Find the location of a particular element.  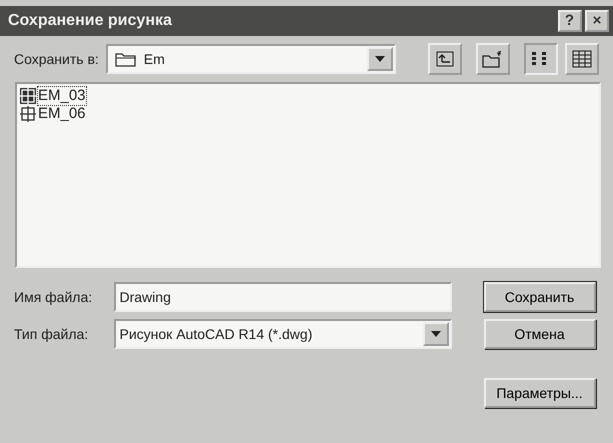

window-title: Сохранение рисунка is located at coordinates (90, 21).